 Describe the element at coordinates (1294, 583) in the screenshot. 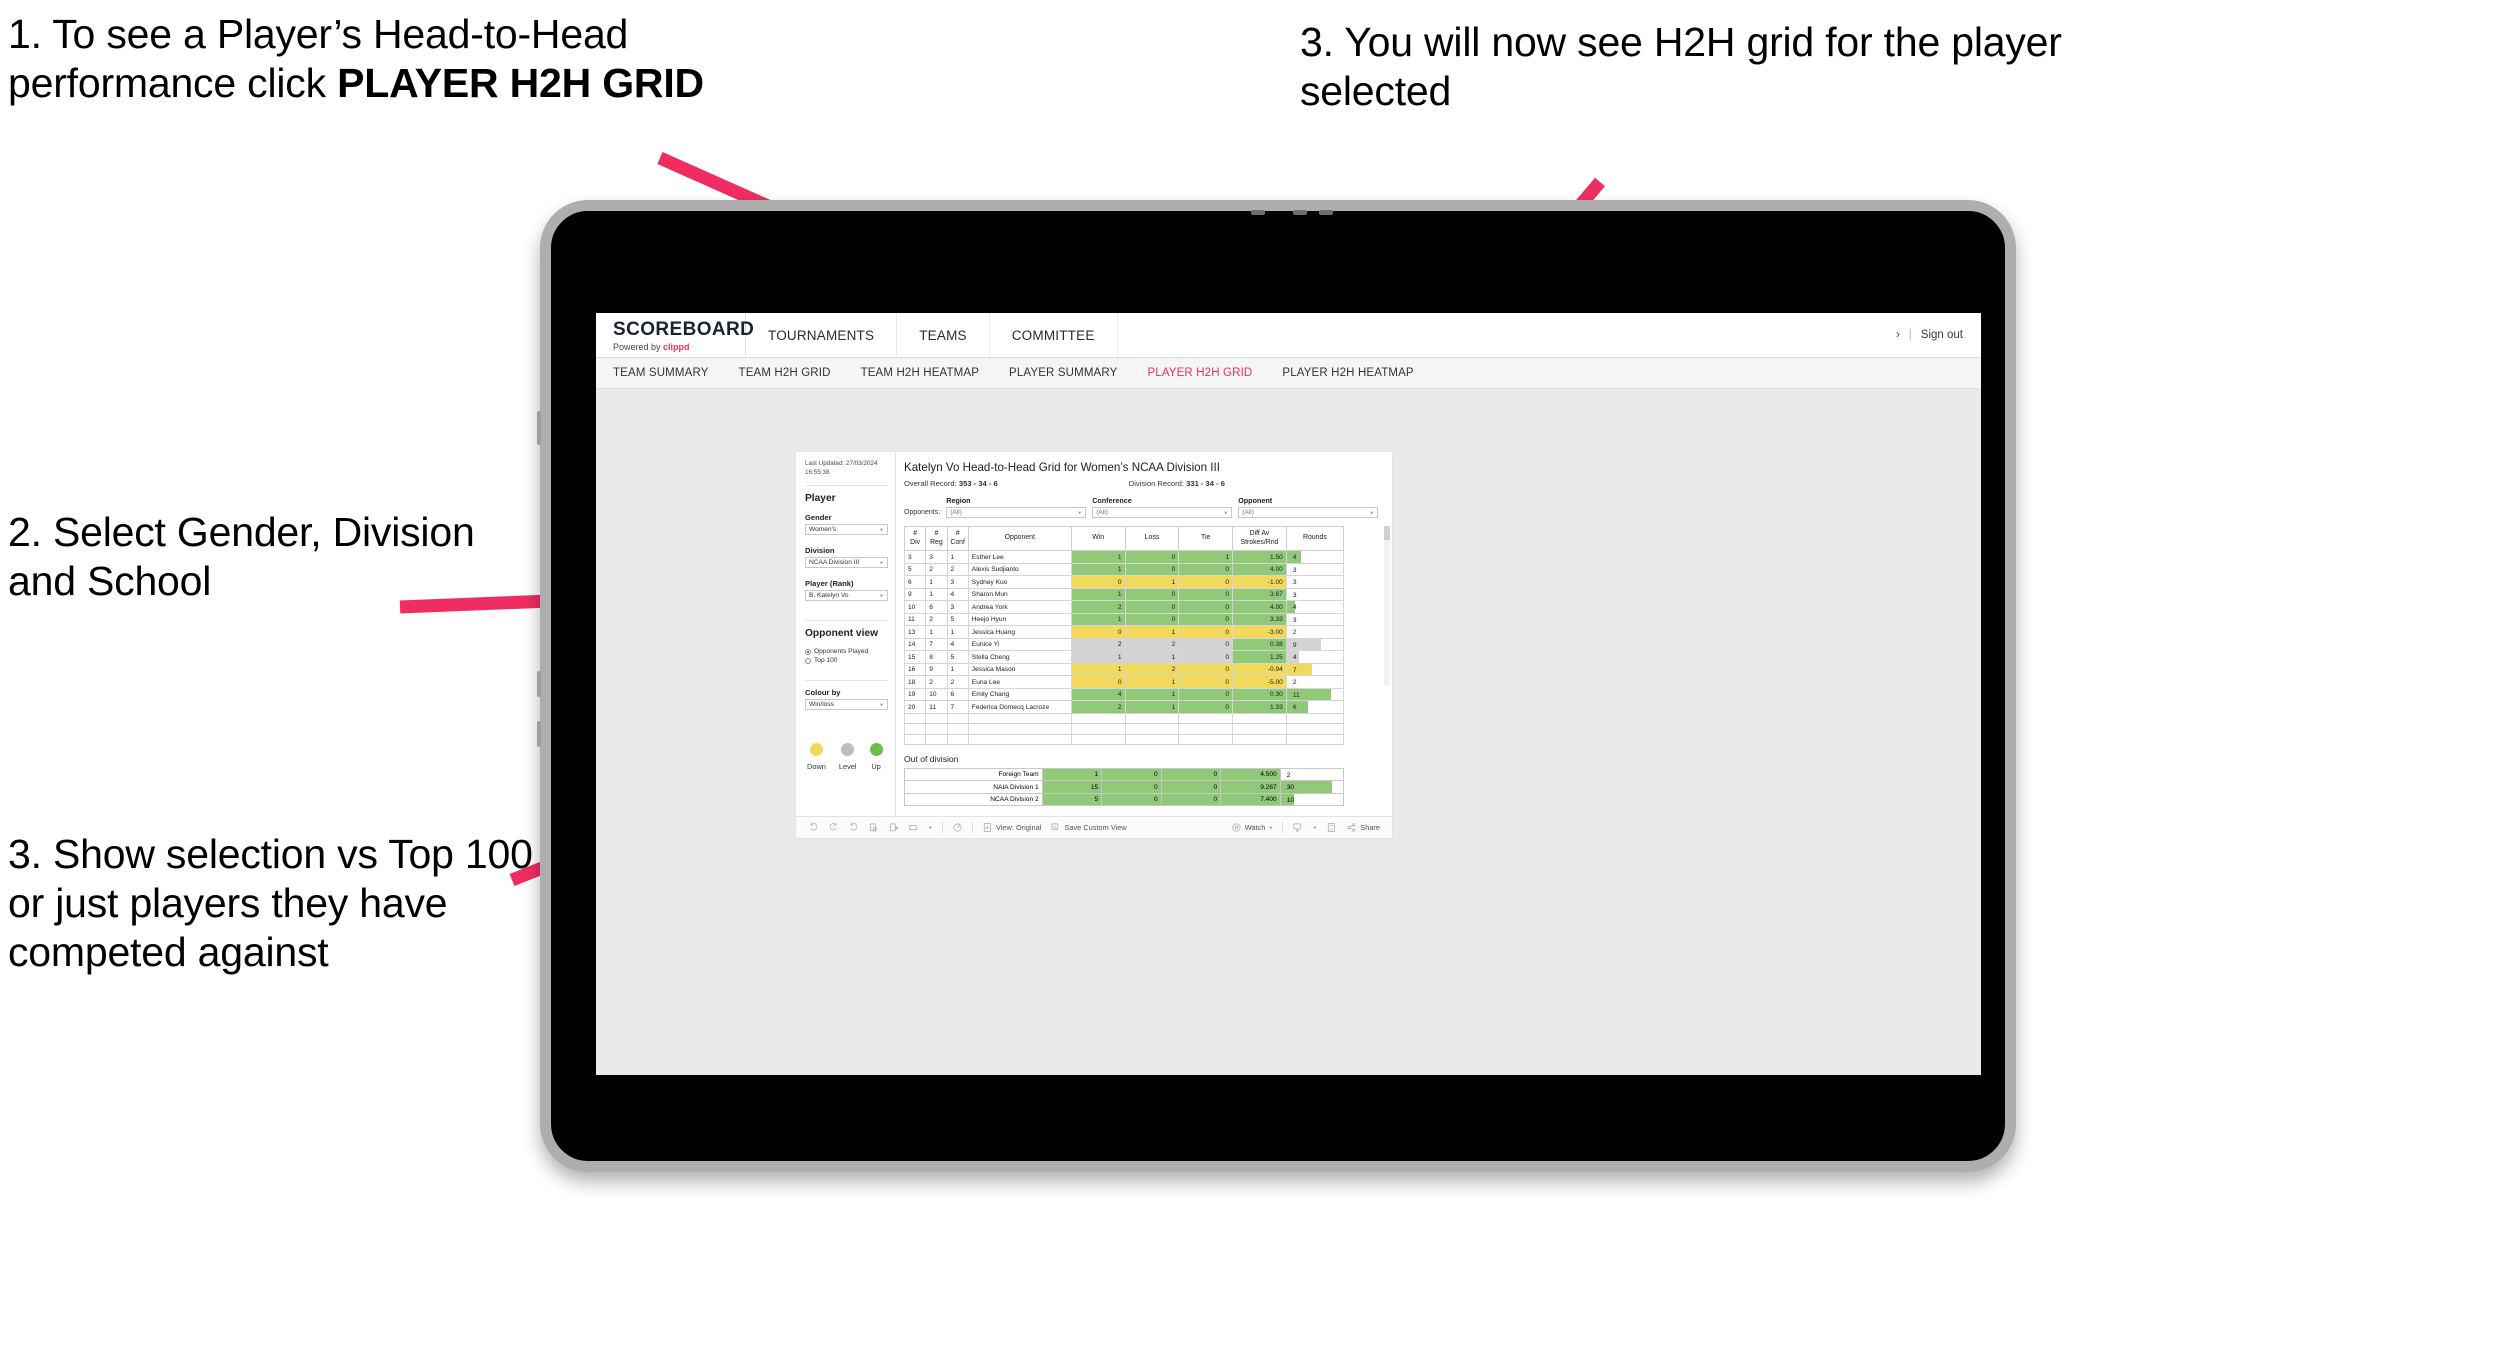

I see `rounds-value: 3` at that location.